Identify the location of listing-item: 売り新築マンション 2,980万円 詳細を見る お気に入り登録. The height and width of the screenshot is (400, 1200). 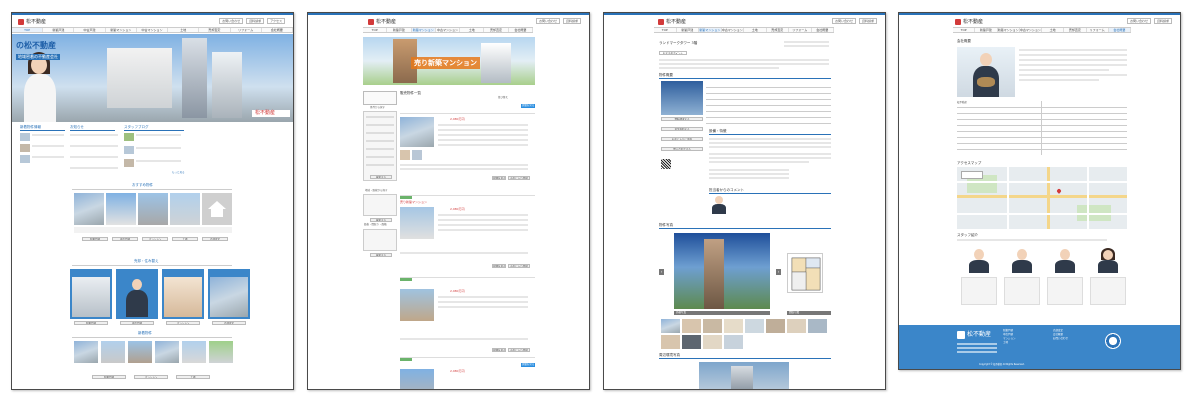
(467, 234).